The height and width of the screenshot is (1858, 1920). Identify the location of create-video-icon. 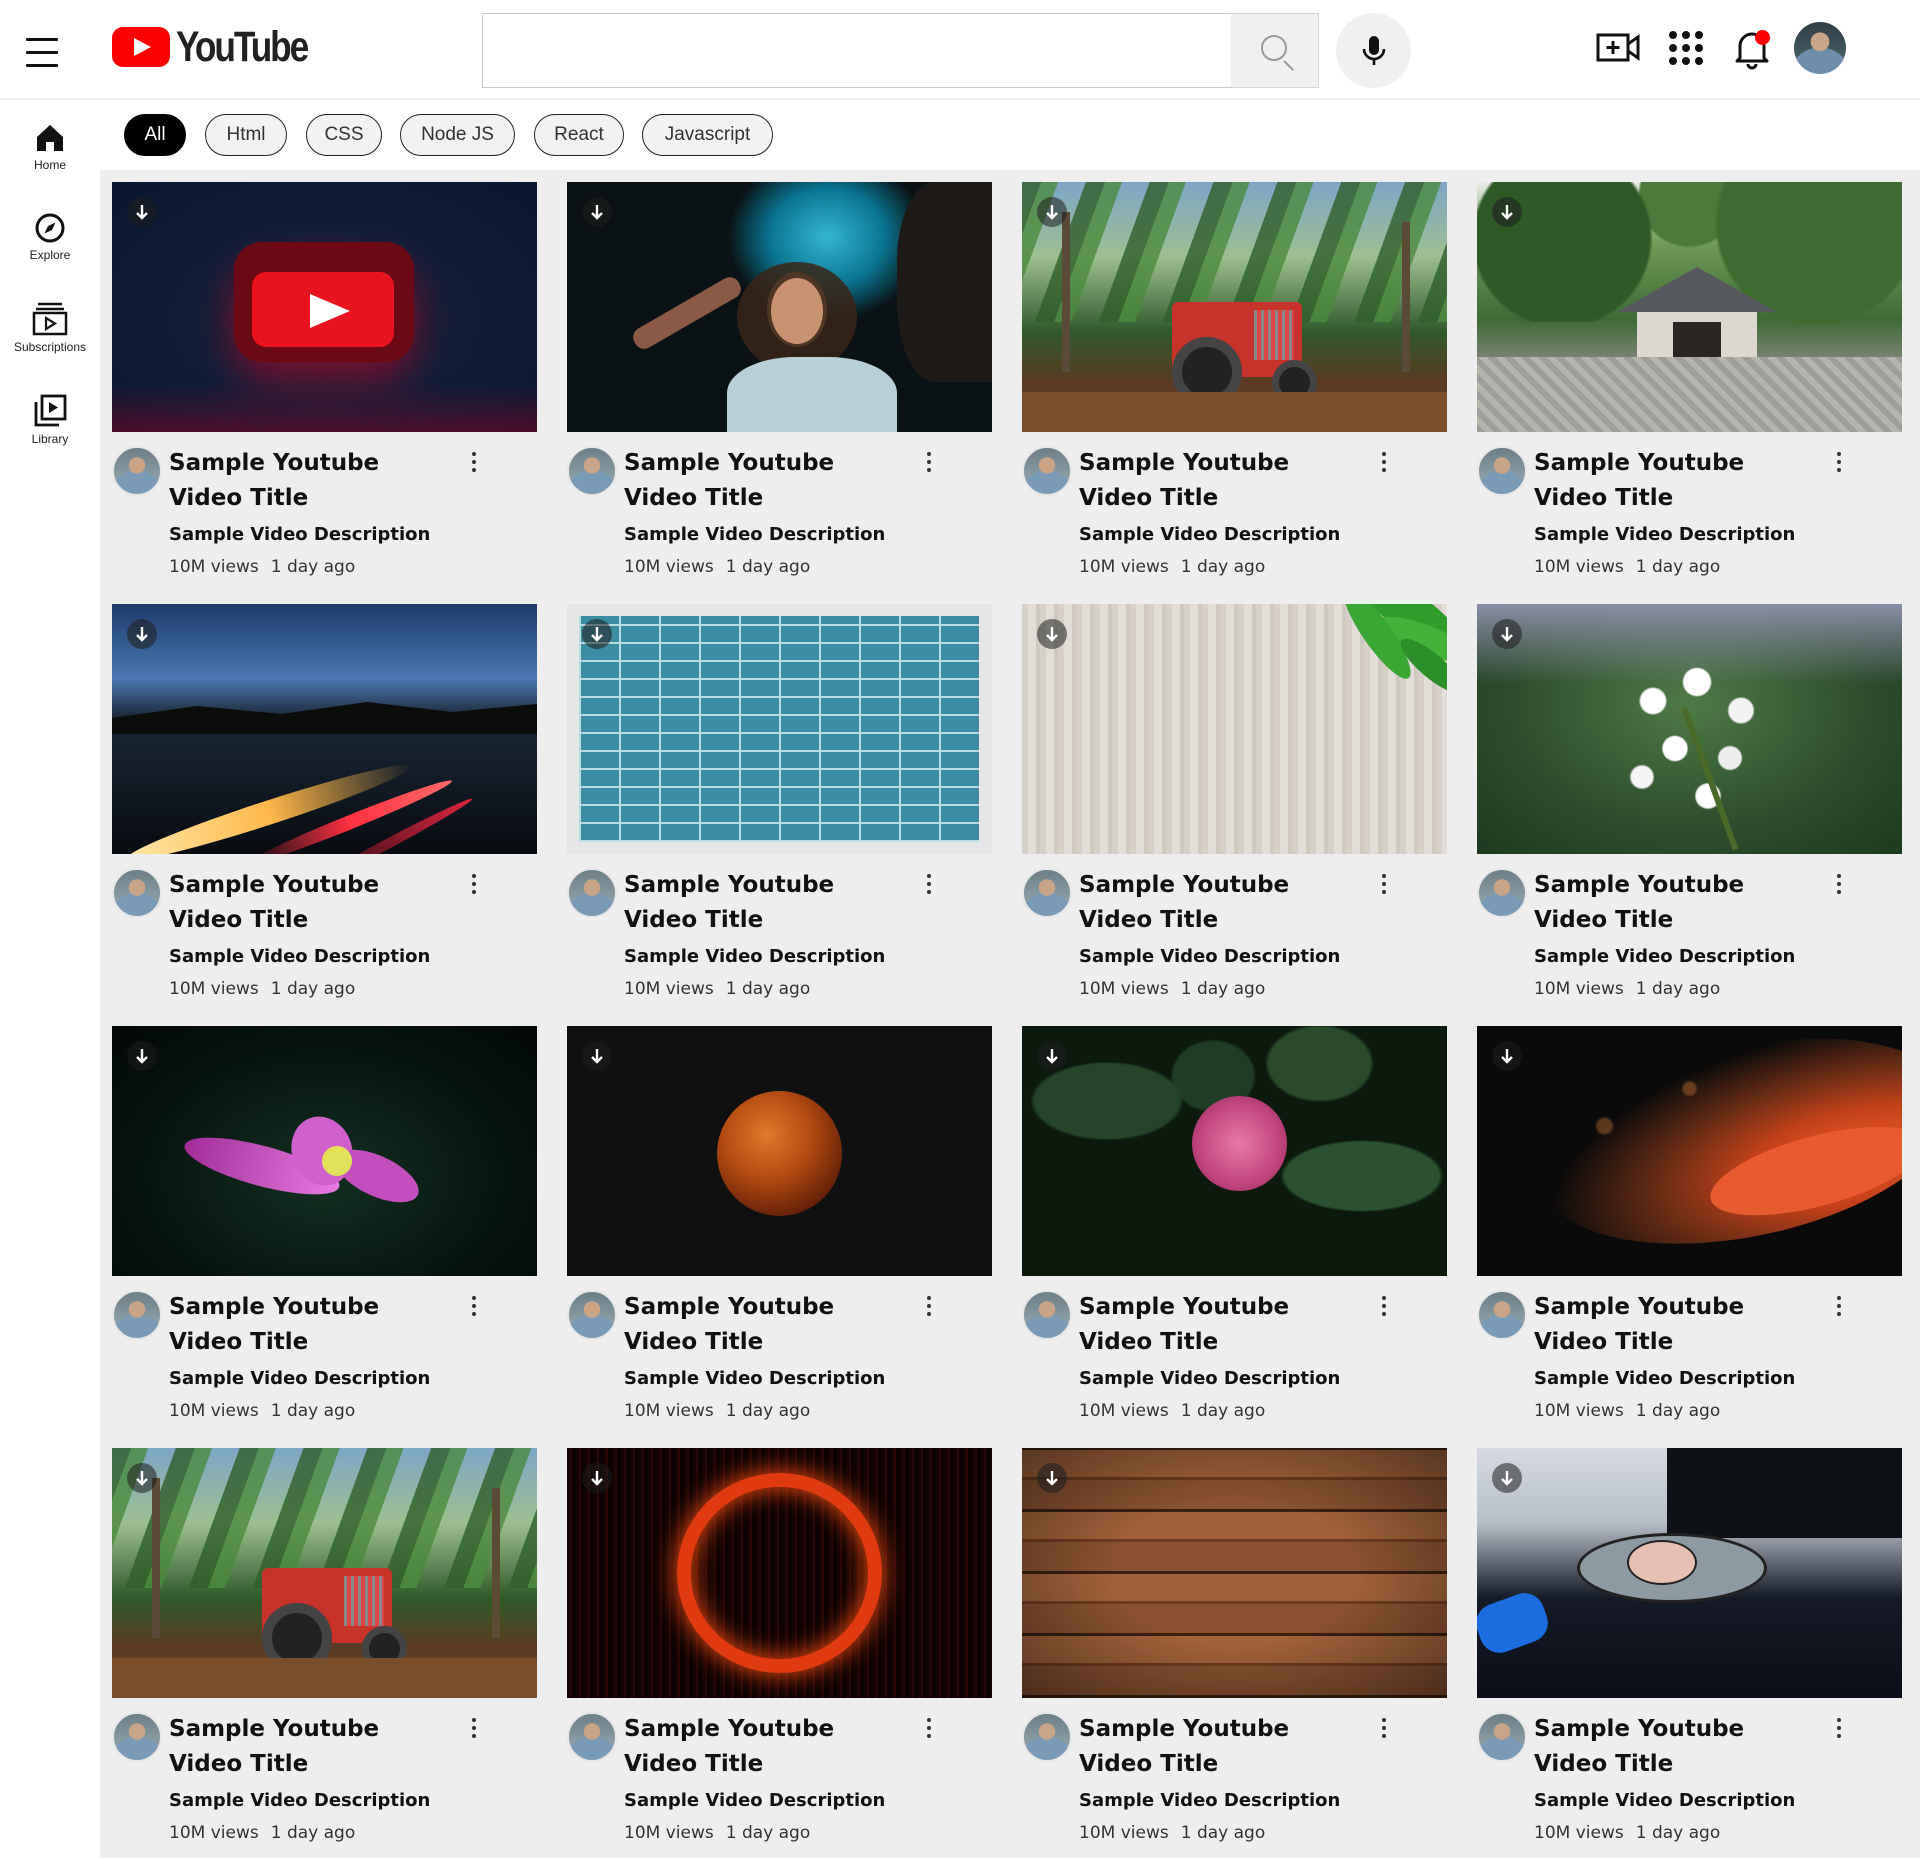
(1618, 48).